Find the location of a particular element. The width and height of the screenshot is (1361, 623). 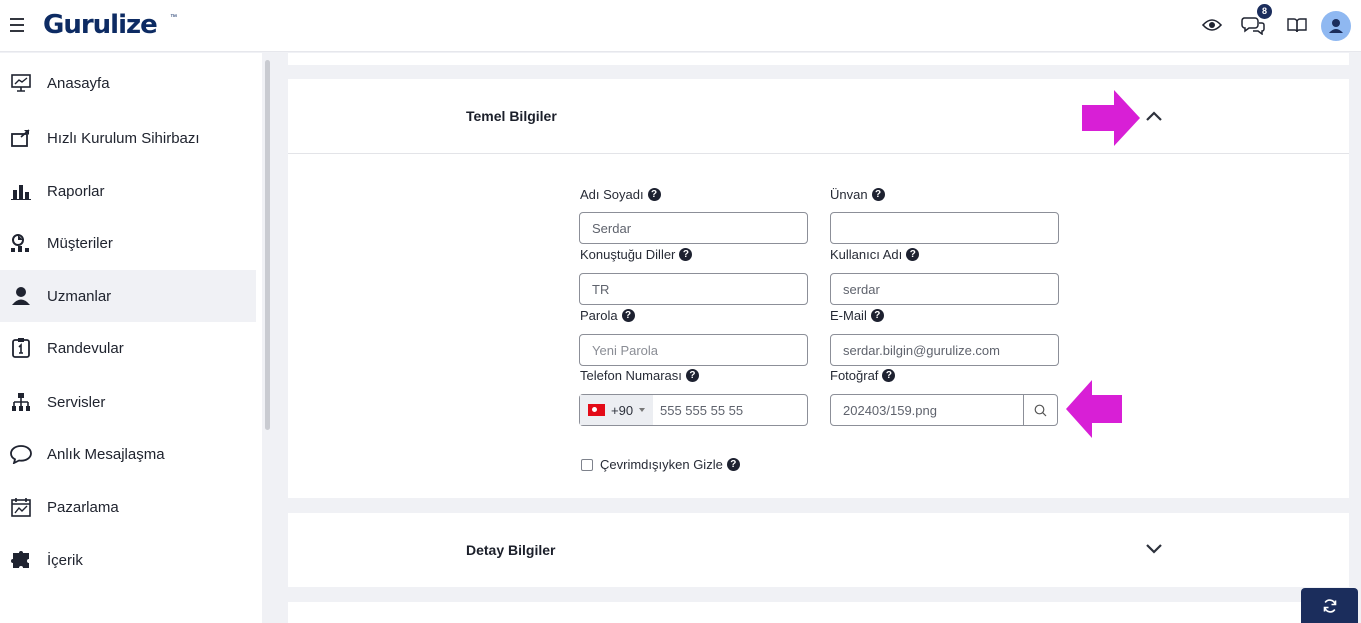

sidebar-item-label: İçerik is located at coordinates (65, 560).